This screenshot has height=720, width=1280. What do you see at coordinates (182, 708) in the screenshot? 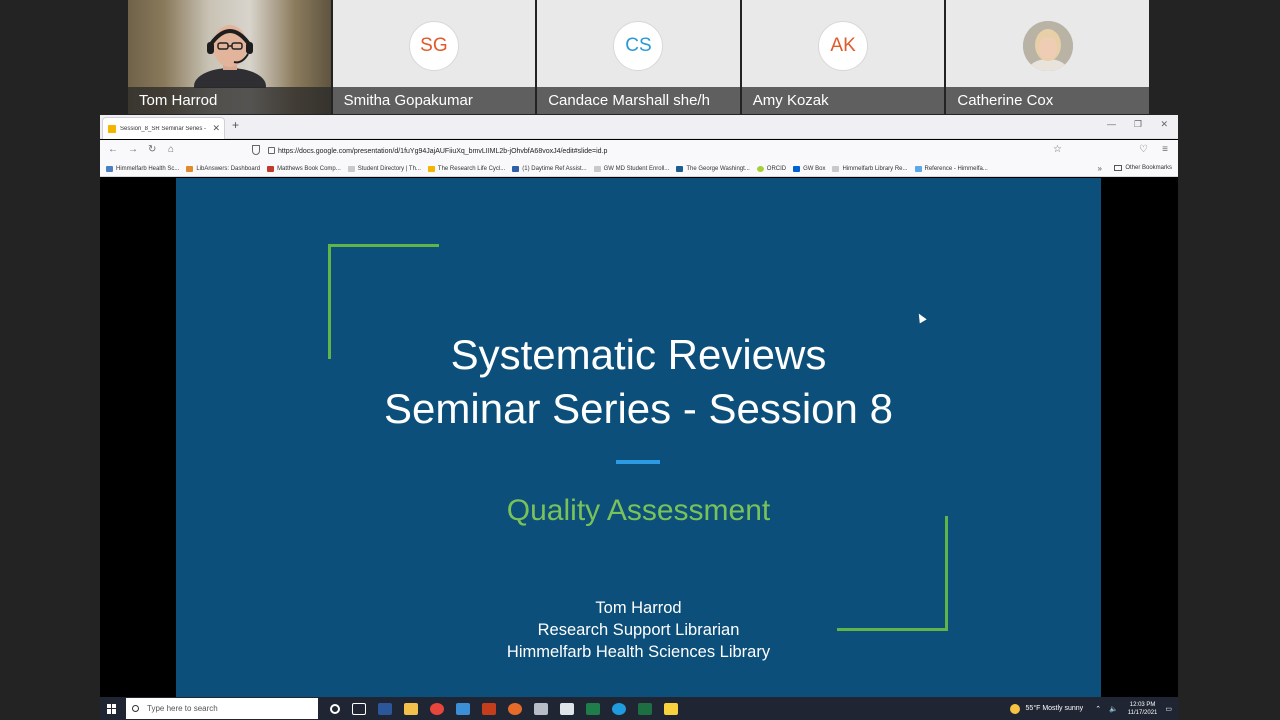
I see `search-placeholder: Type here to search` at bounding box center [182, 708].